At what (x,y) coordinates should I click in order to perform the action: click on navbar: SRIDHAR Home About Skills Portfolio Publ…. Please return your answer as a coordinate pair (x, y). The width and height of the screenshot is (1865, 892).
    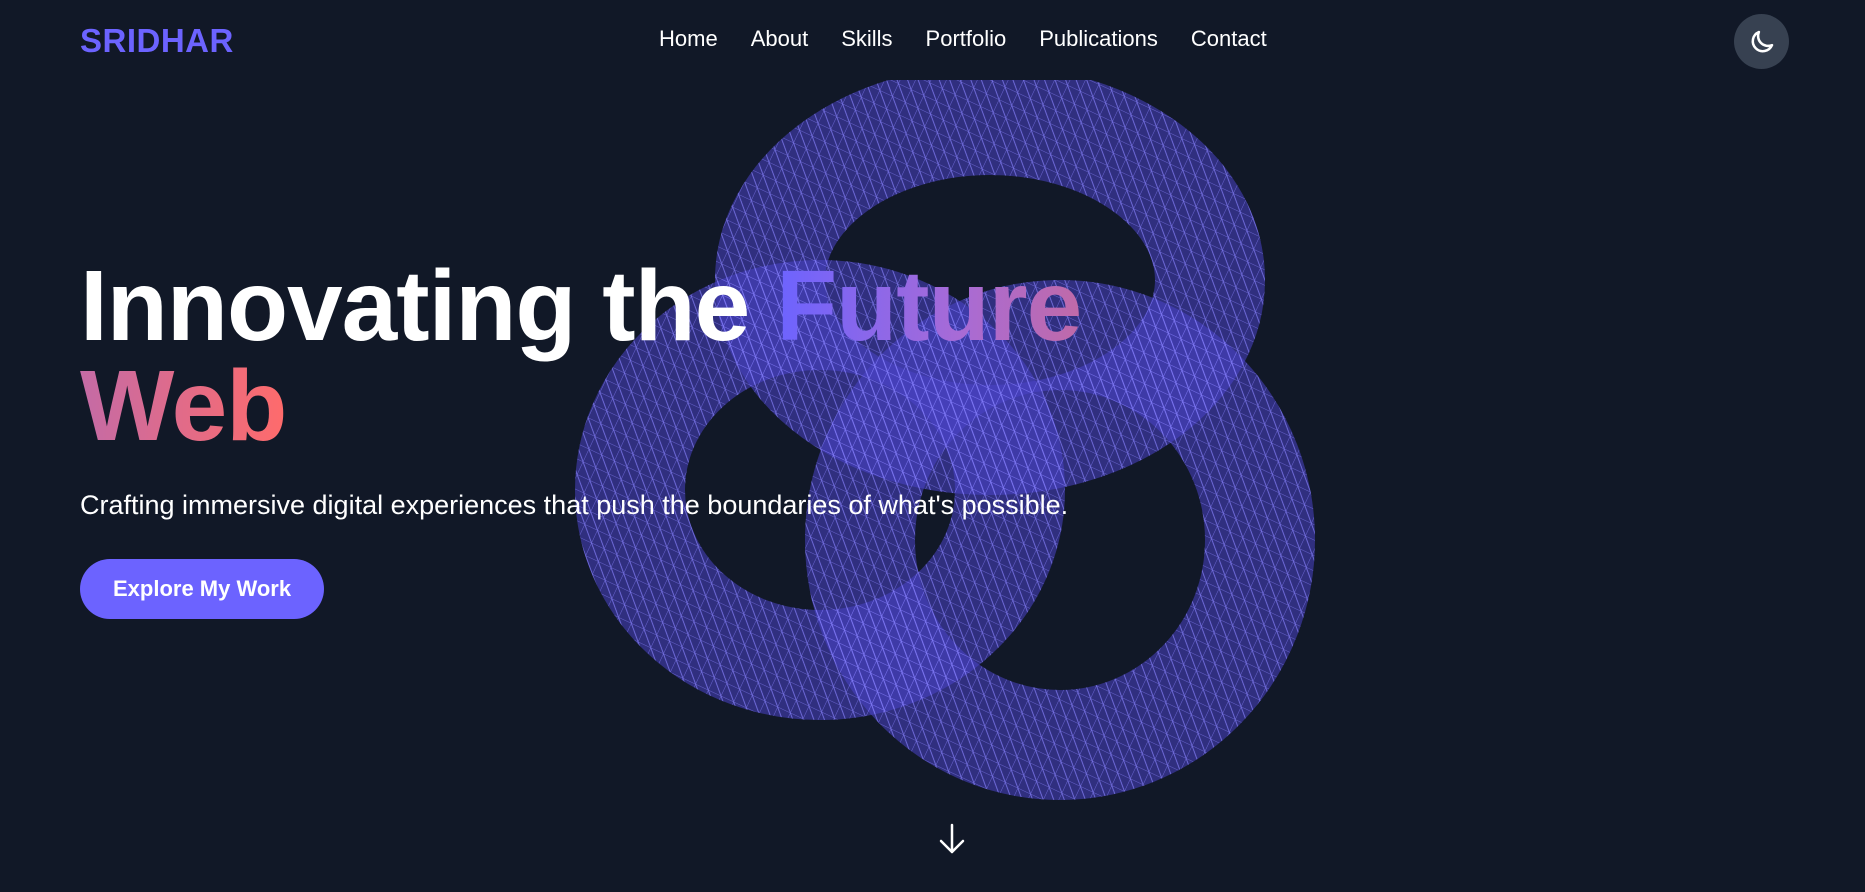
    Looking at the image, I should click on (932, 42).